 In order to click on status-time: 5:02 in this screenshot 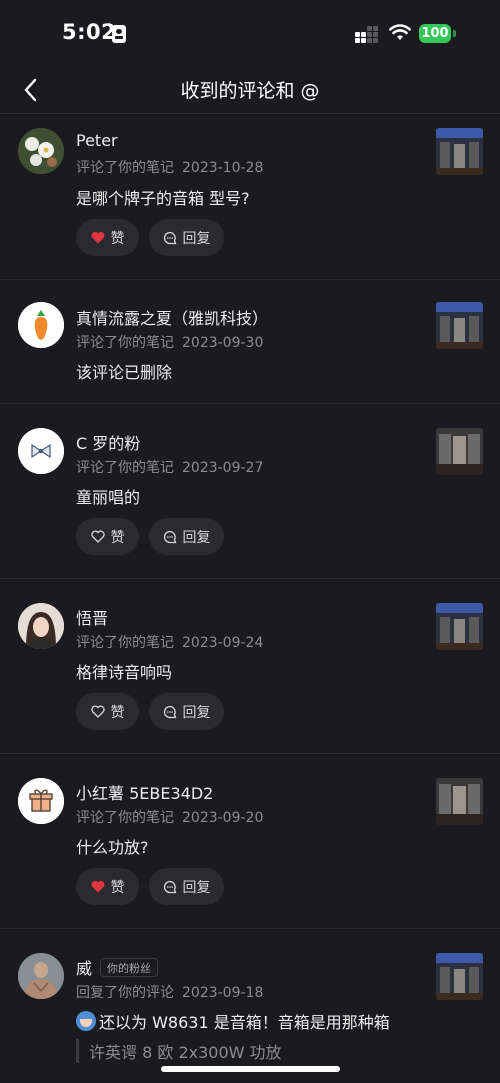, I will do `click(89, 32)`.